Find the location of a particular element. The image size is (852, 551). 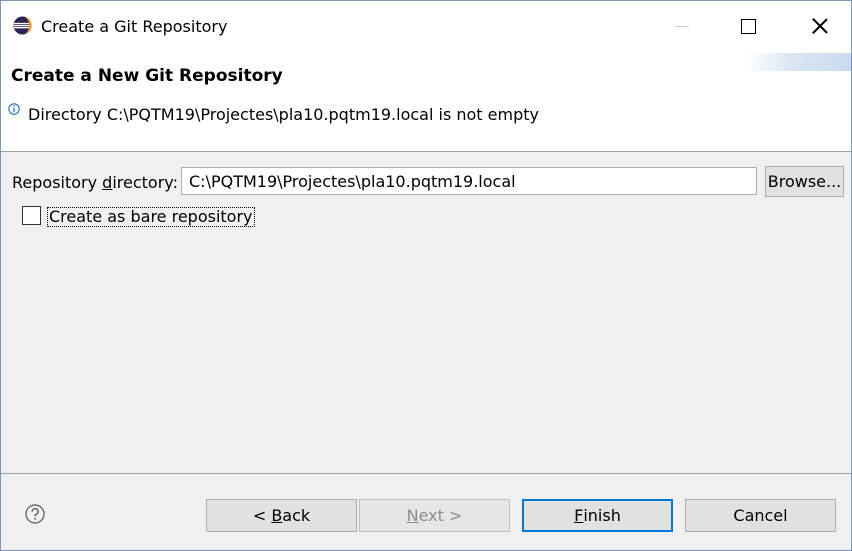

info-icon is located at coordinates (14, 109).